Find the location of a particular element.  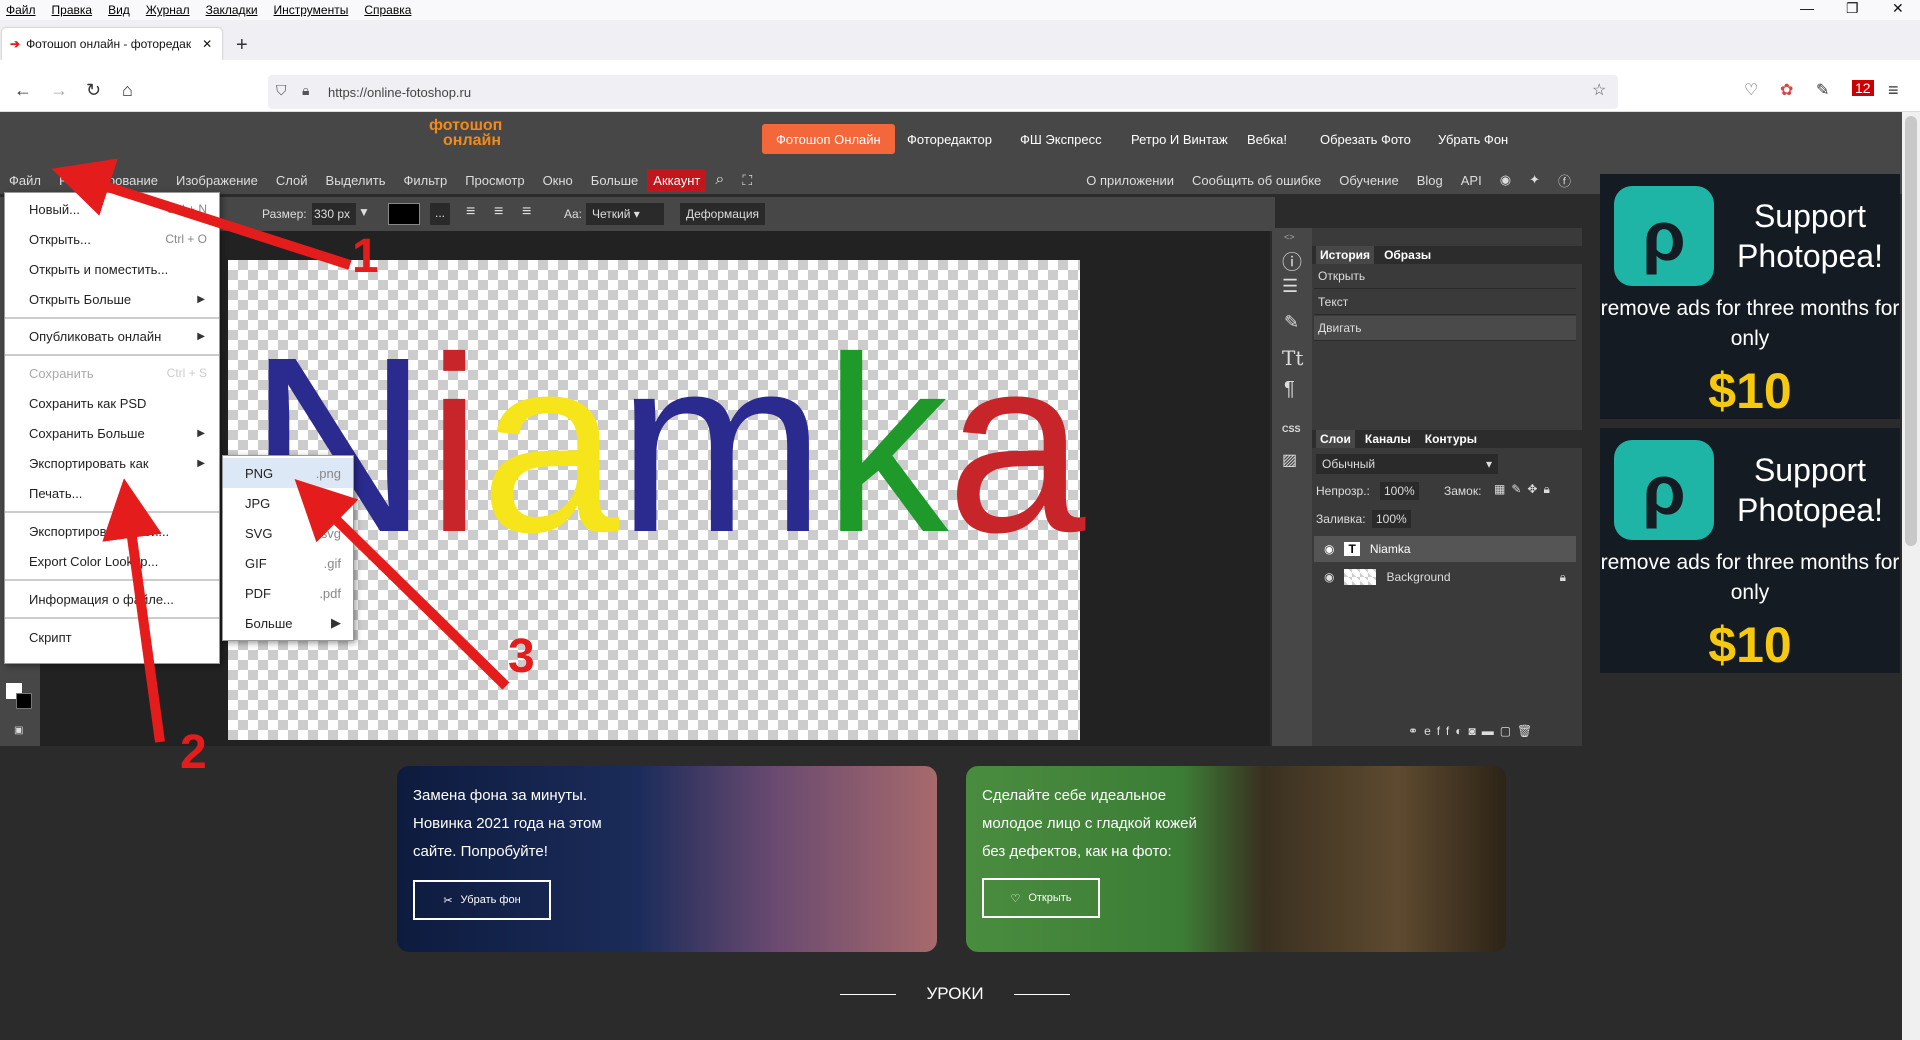

nav-webcam: Вебка! is located at coordinates (1267, 139).